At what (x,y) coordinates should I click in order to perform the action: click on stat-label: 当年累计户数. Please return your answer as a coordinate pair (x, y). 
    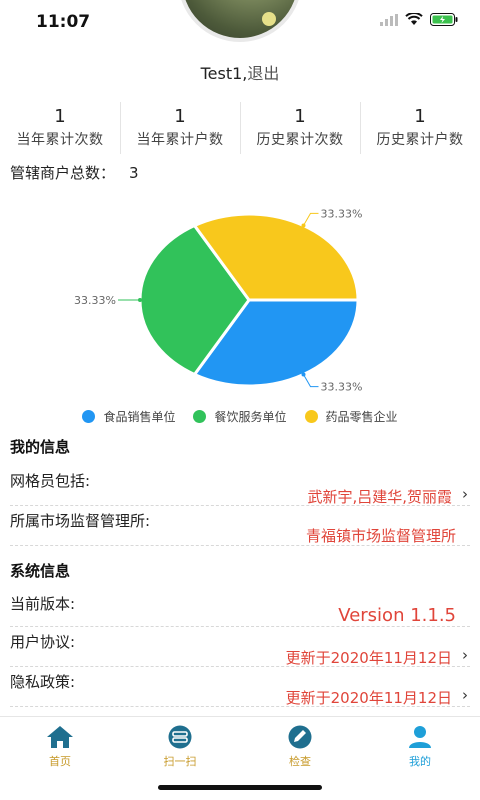
    Looking at the image, I should click on (180, 140).